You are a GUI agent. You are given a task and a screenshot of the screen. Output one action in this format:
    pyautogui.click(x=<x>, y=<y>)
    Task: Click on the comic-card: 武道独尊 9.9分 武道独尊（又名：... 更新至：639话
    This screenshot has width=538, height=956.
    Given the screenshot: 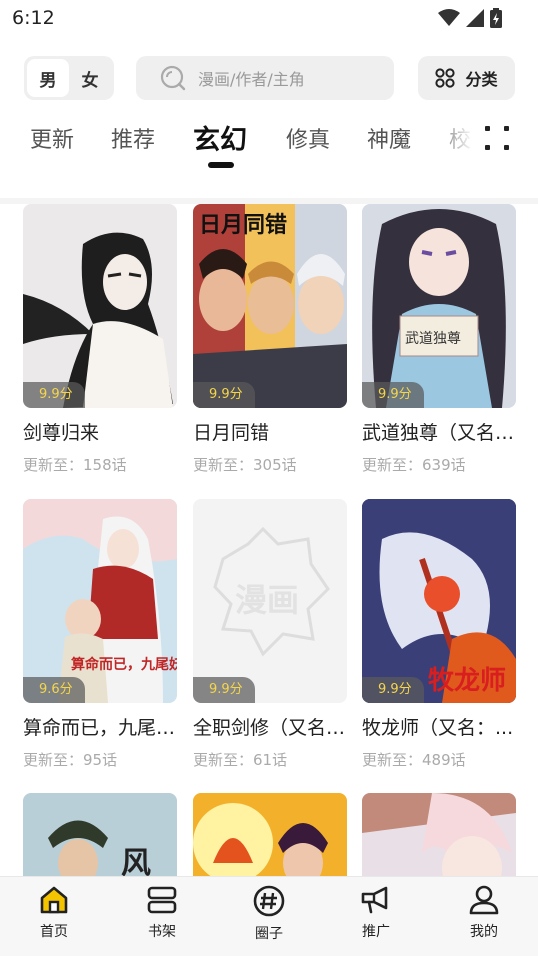 What is the action you would take?
    pyautogui.click(x=439, y=344)
    